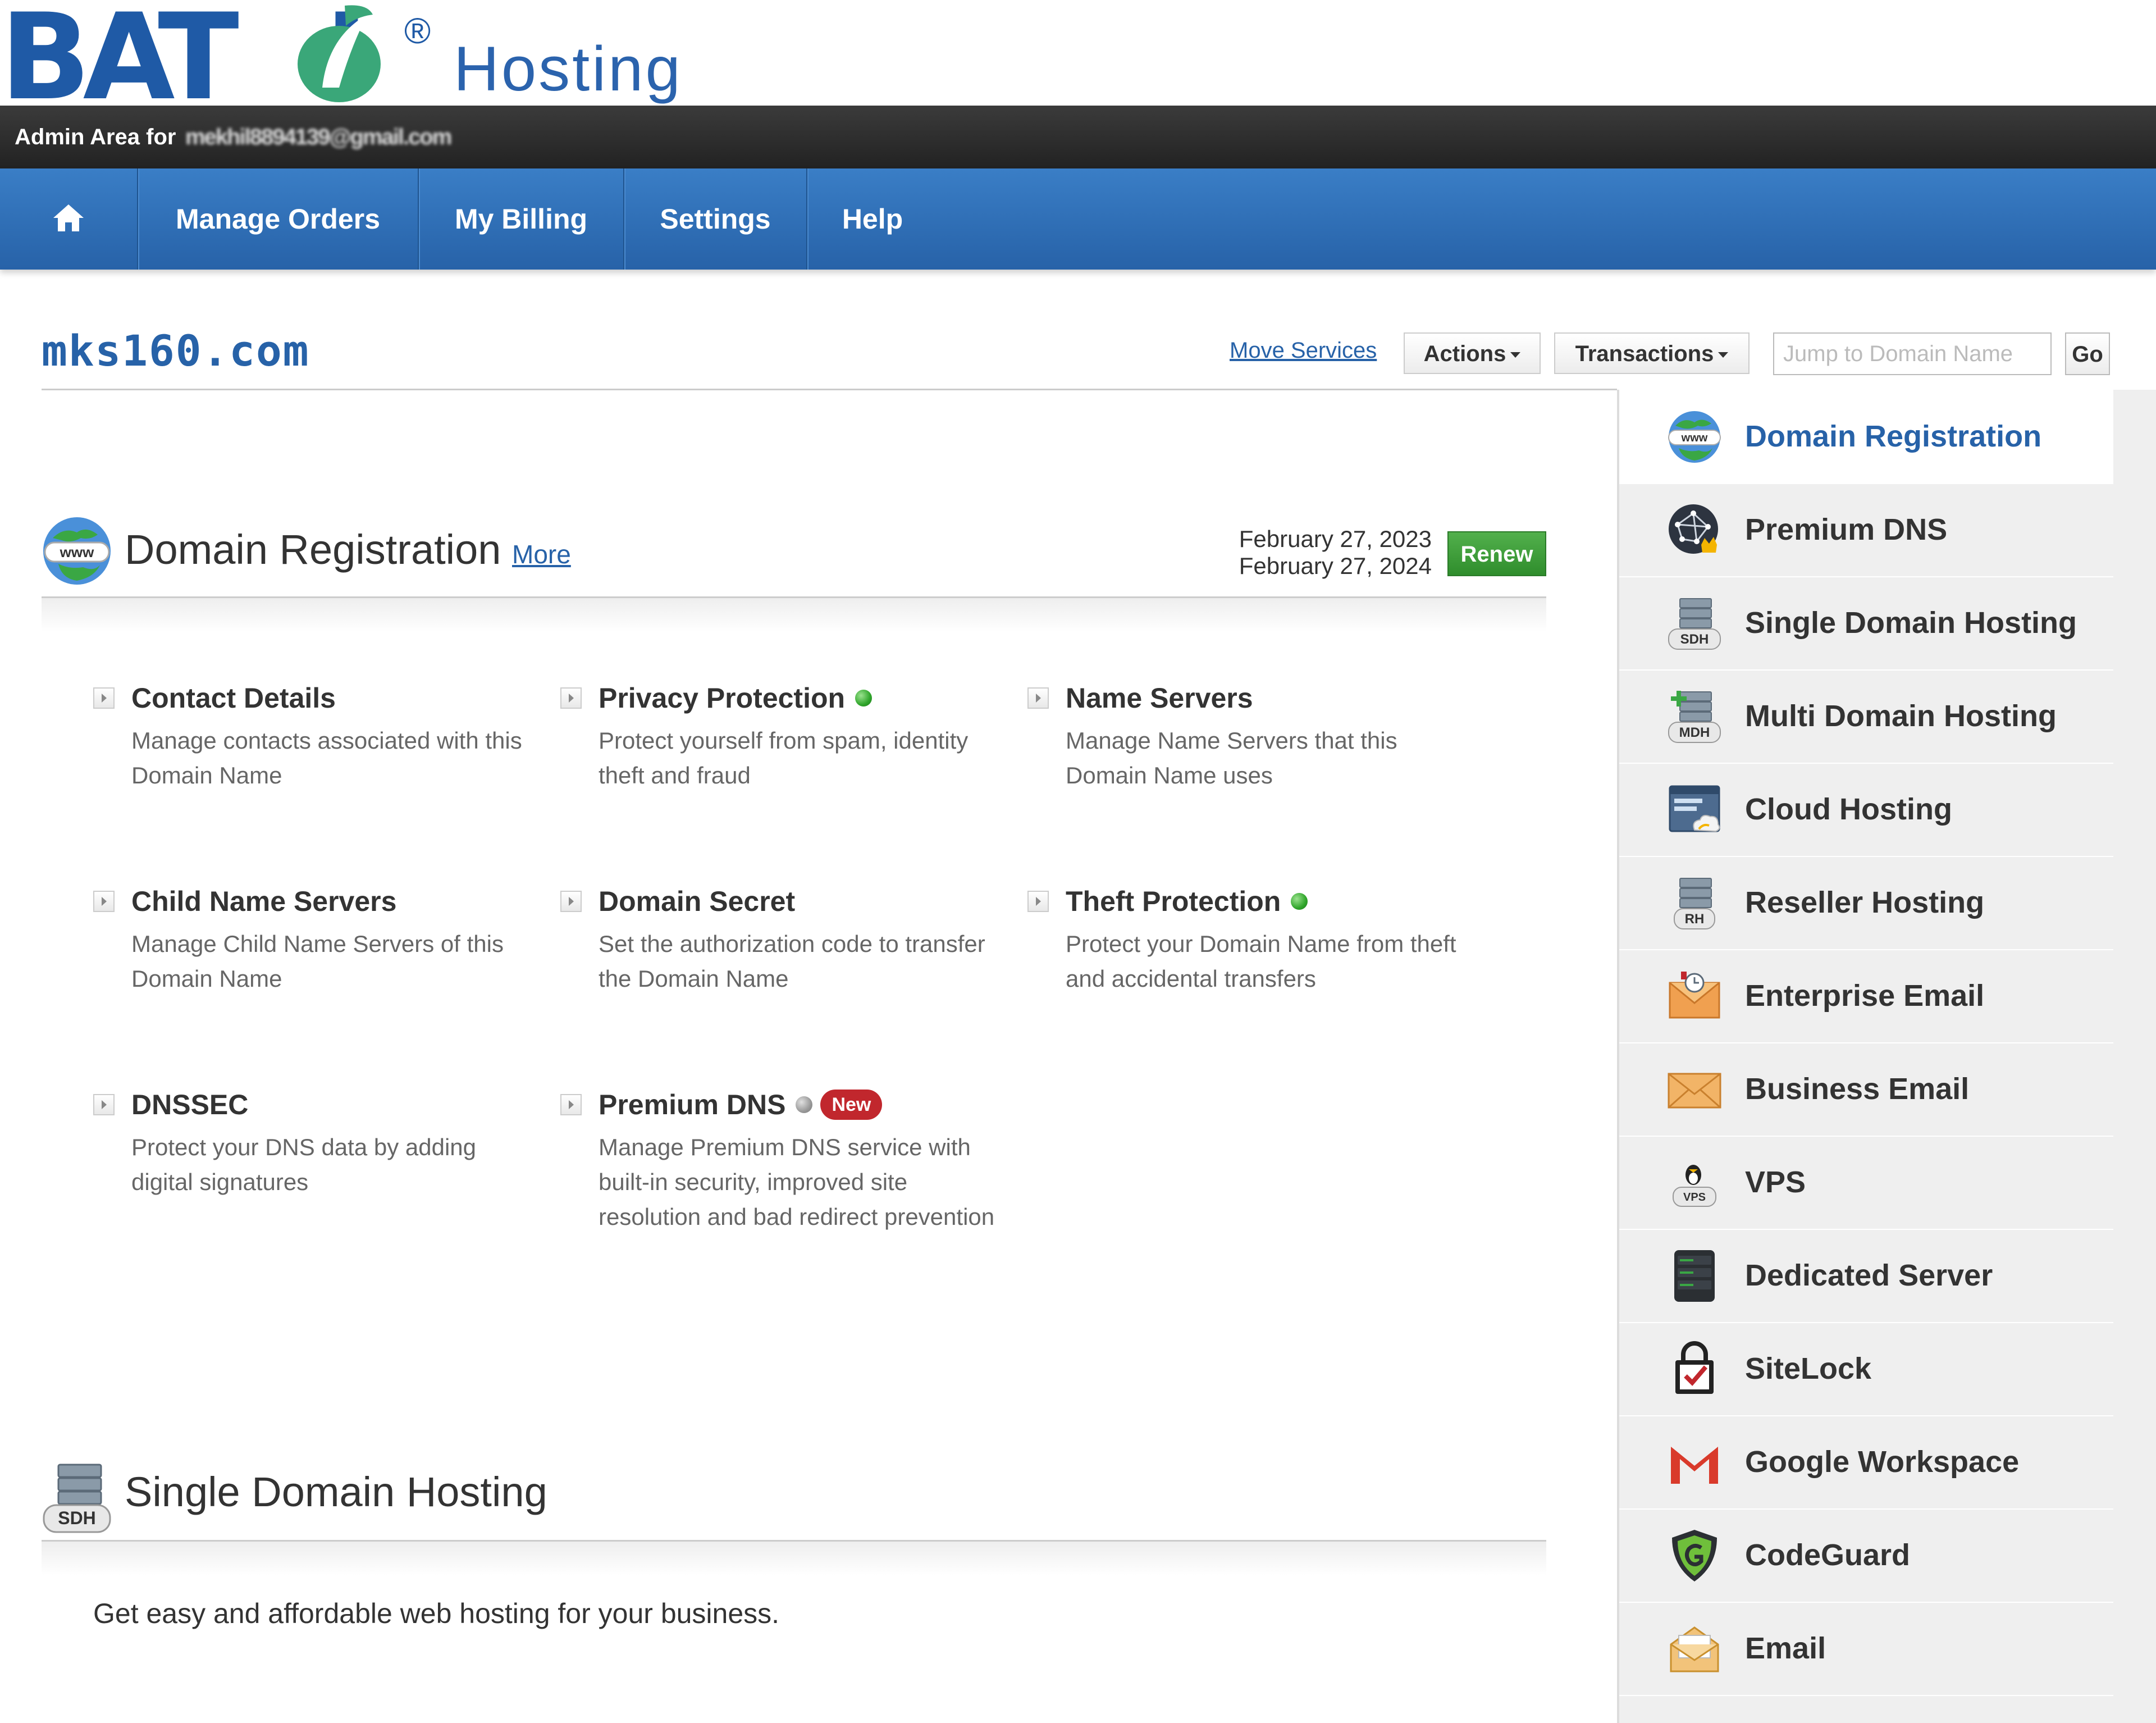  Describe the element at coordinates (1515, 355) in the screenshot. I see `caret-down-icon` at that location.